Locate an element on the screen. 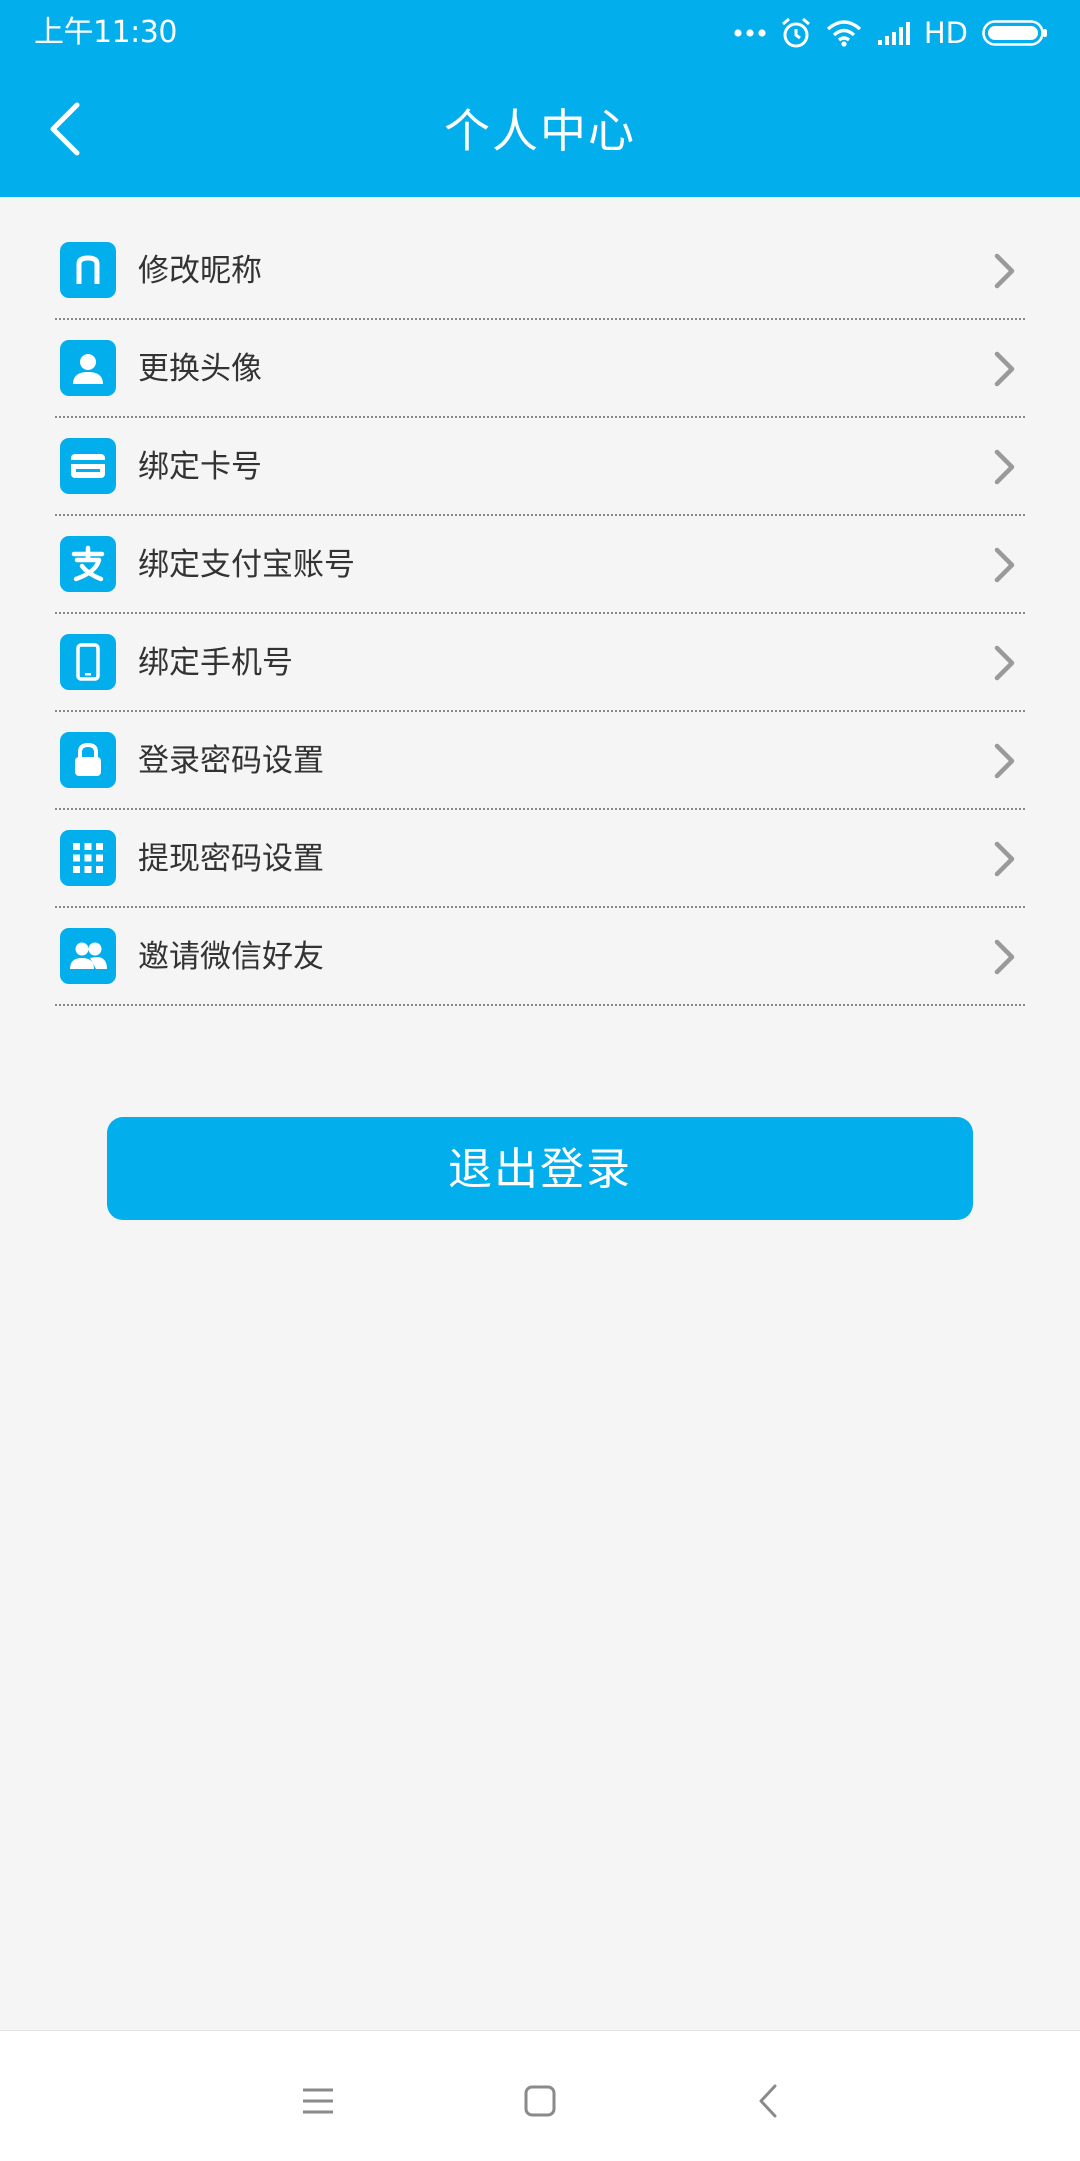 Image resolution: width=1080 pixels, height=2161 pixels. menu-item-invite-wechat: 邀请微信好友 is located at coordinates (540, 957).